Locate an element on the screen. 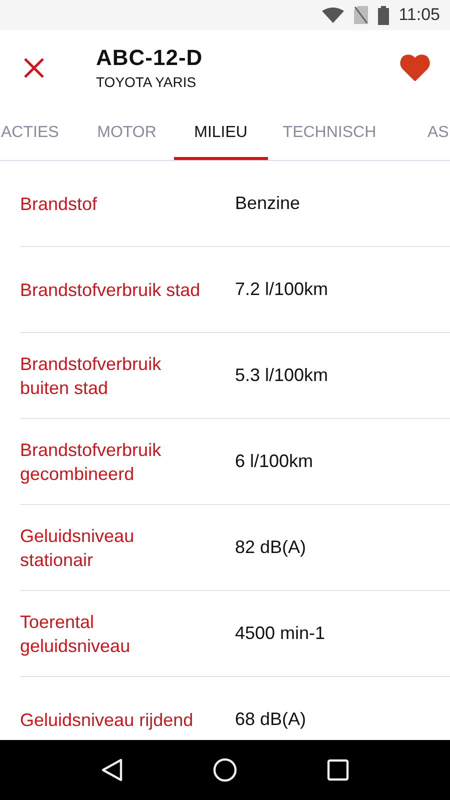 Image resolution: width=450 pixels, height=800 pixels. field-label: Brandstofverbruik buiten stad is located at coordinates (91, 376).